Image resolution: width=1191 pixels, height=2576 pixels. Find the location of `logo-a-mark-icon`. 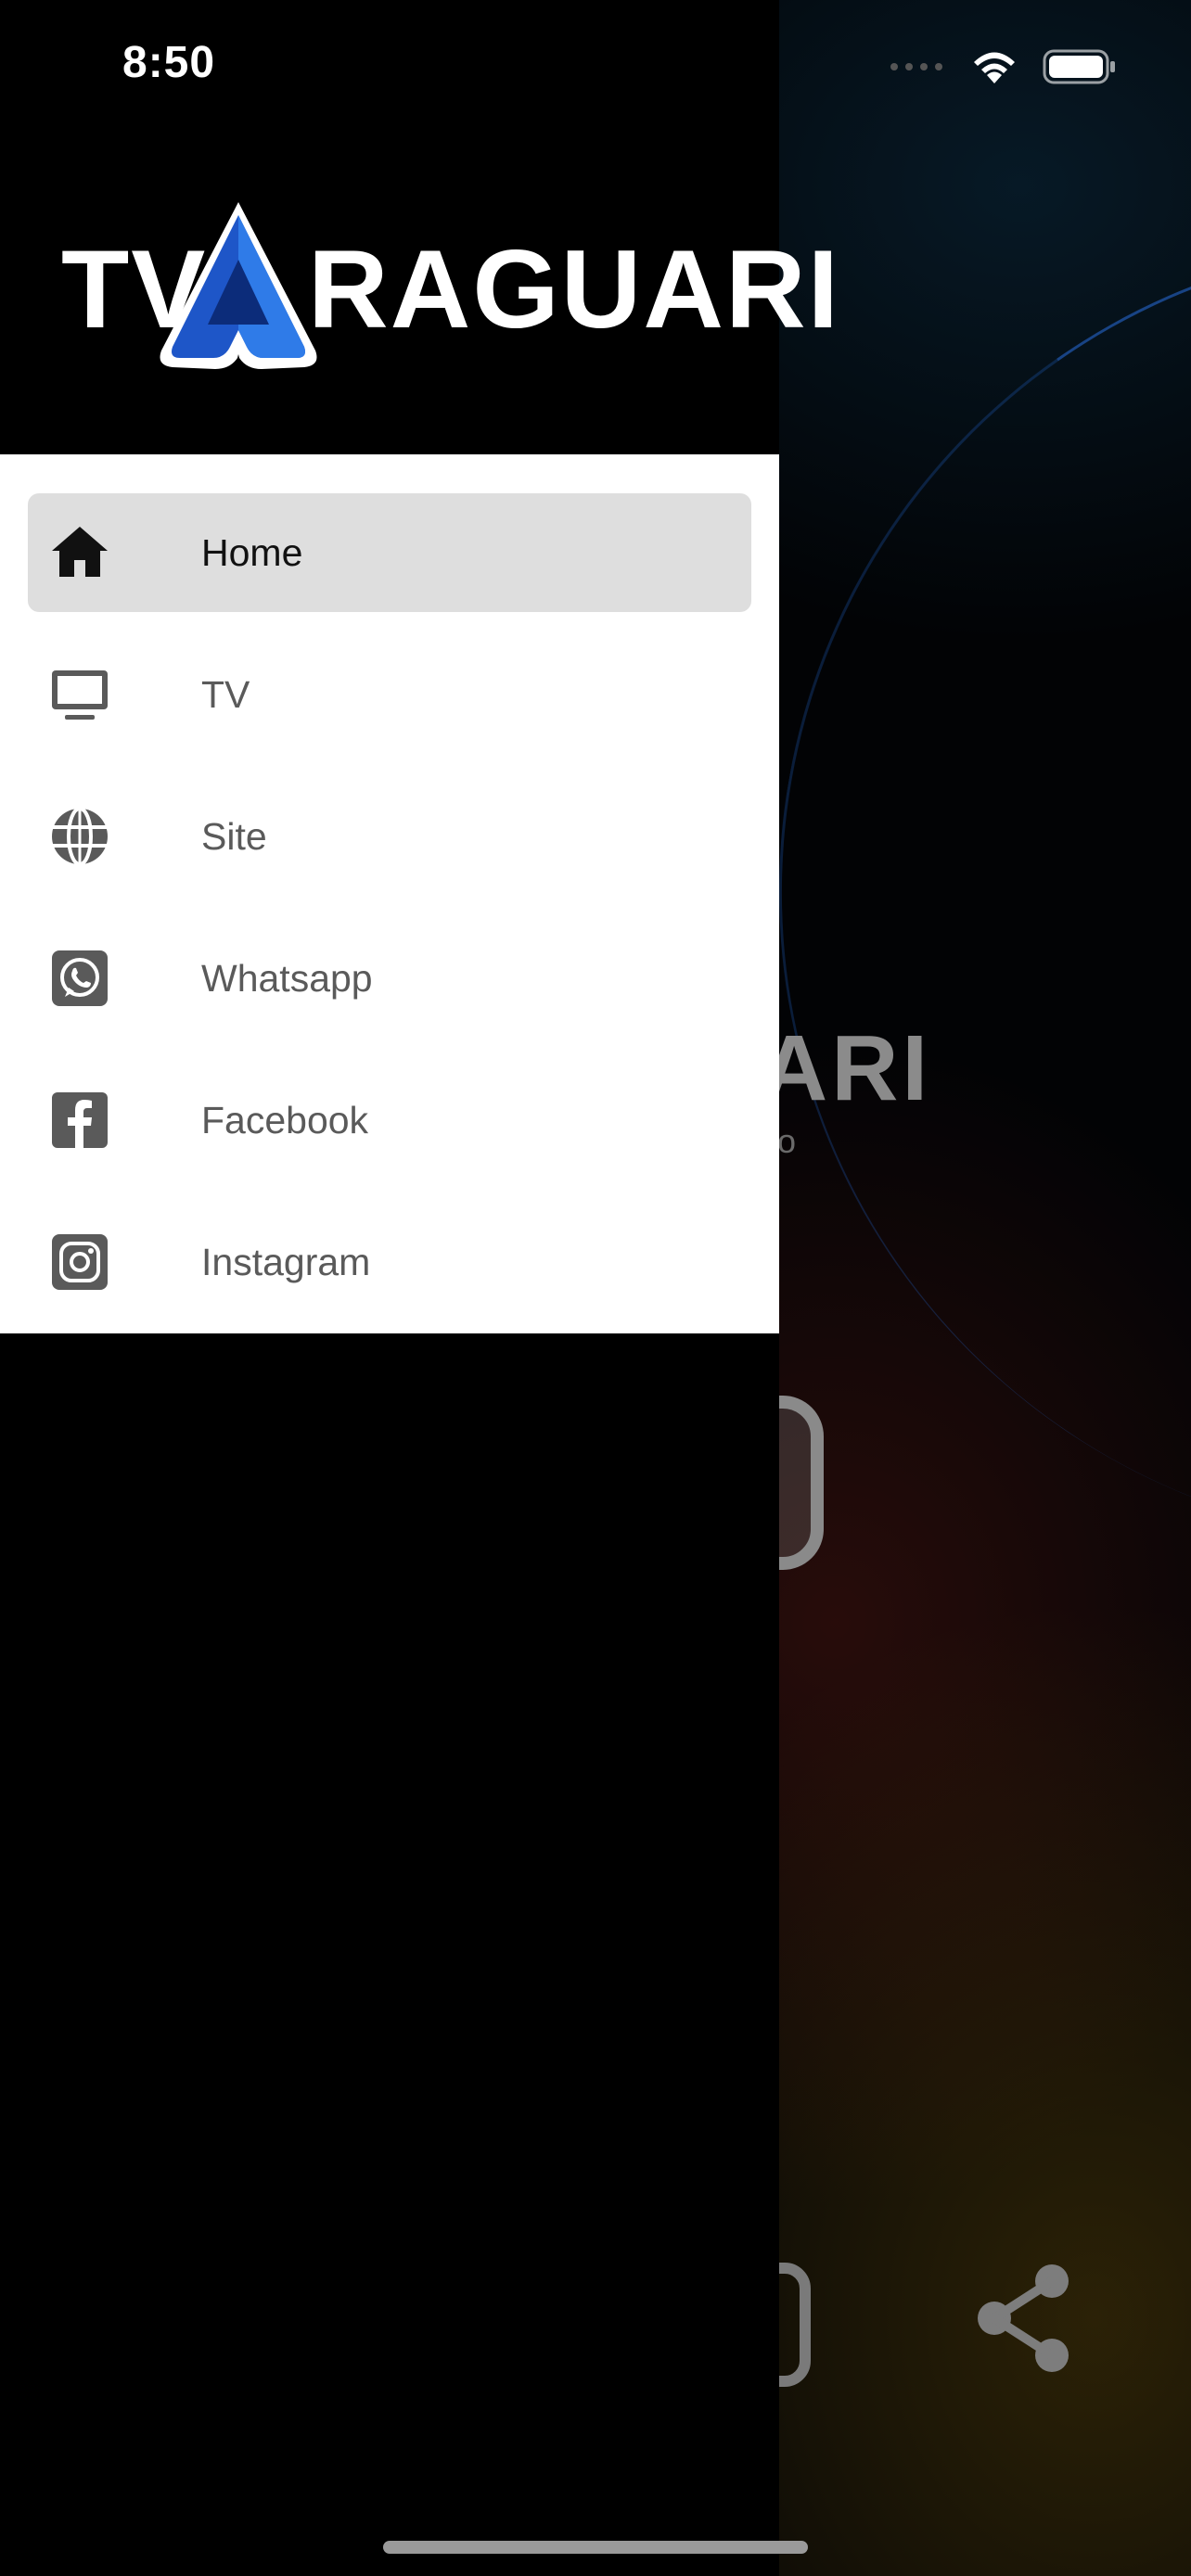

logo-a-mark-icon is located at coordinates (238, 286).